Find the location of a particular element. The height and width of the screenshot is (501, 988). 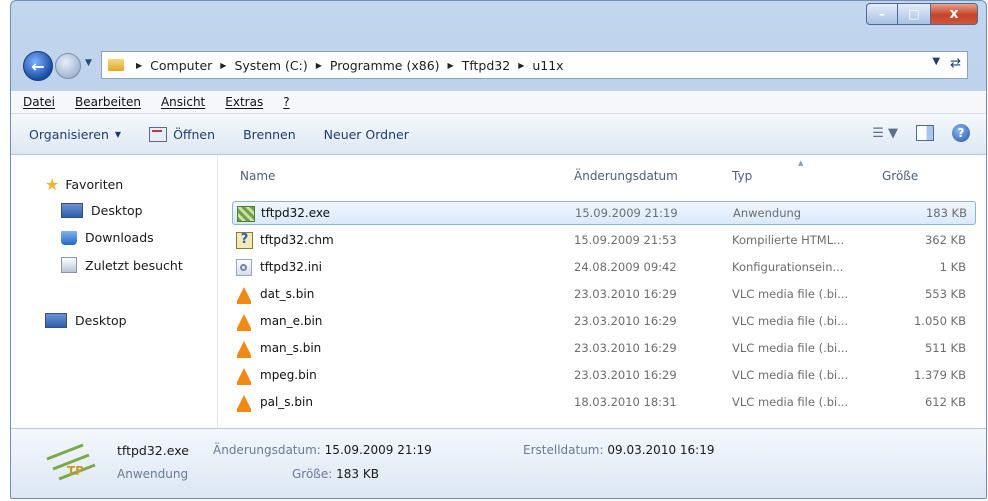

menu-datei: Datei is located at coordinates (39, 102).